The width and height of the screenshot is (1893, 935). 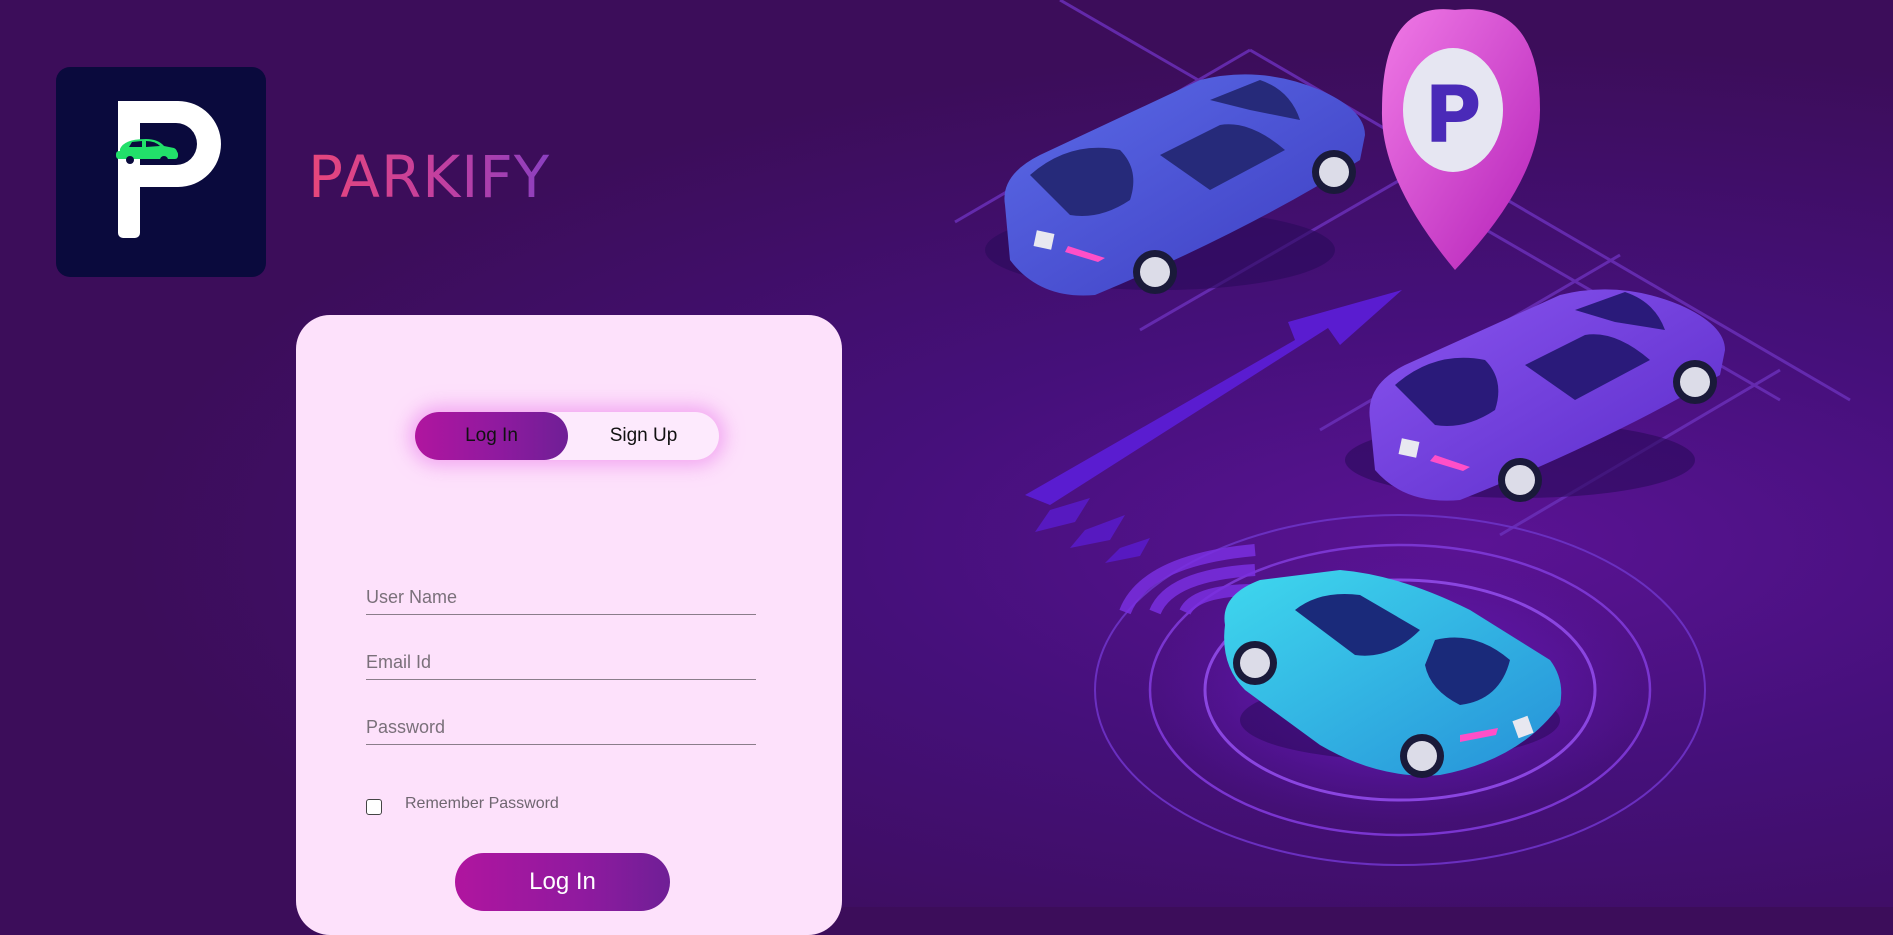 I want to click on login-submit-button: Log In, so click(x=562, y=882).